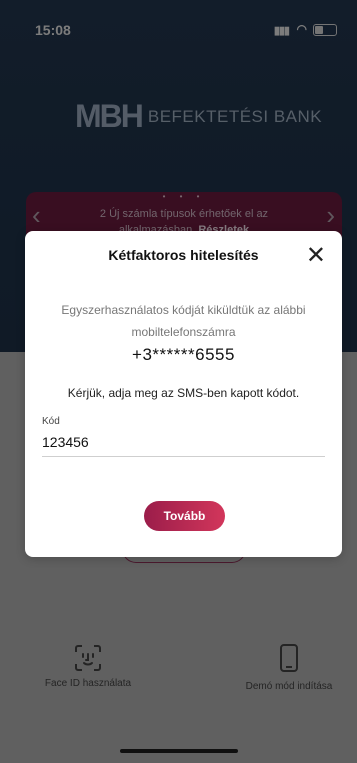 This screenshot has width=357, height=763. I want to click on masked-phone: +3******6555, so click(183, 354).